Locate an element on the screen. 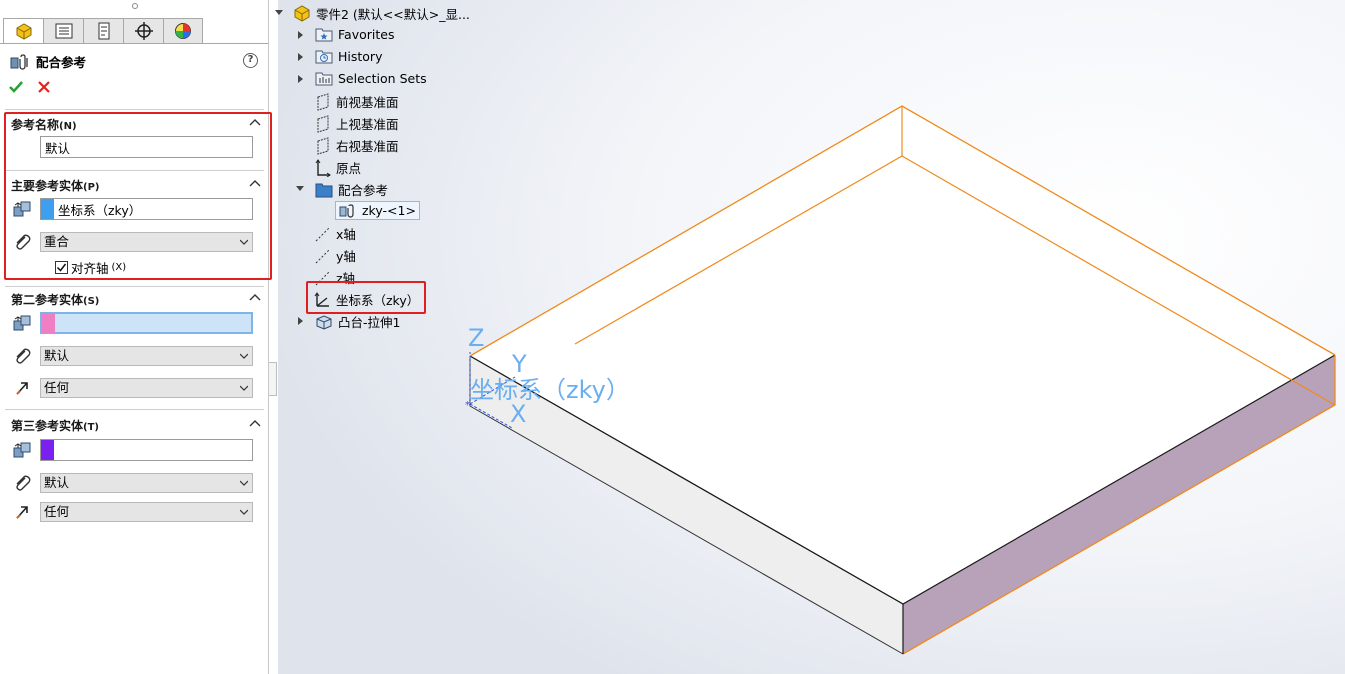 The image size is (1345, 674). tab-configuration-manager is located at coordinates (103, 31).